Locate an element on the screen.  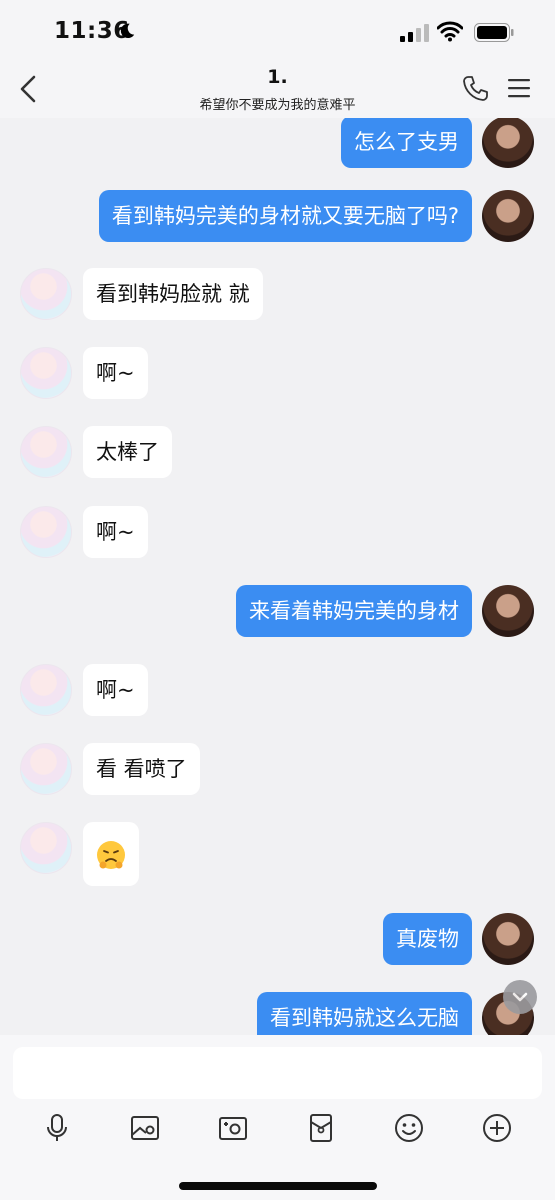
moon-icon is located at coordinates (127, 31).